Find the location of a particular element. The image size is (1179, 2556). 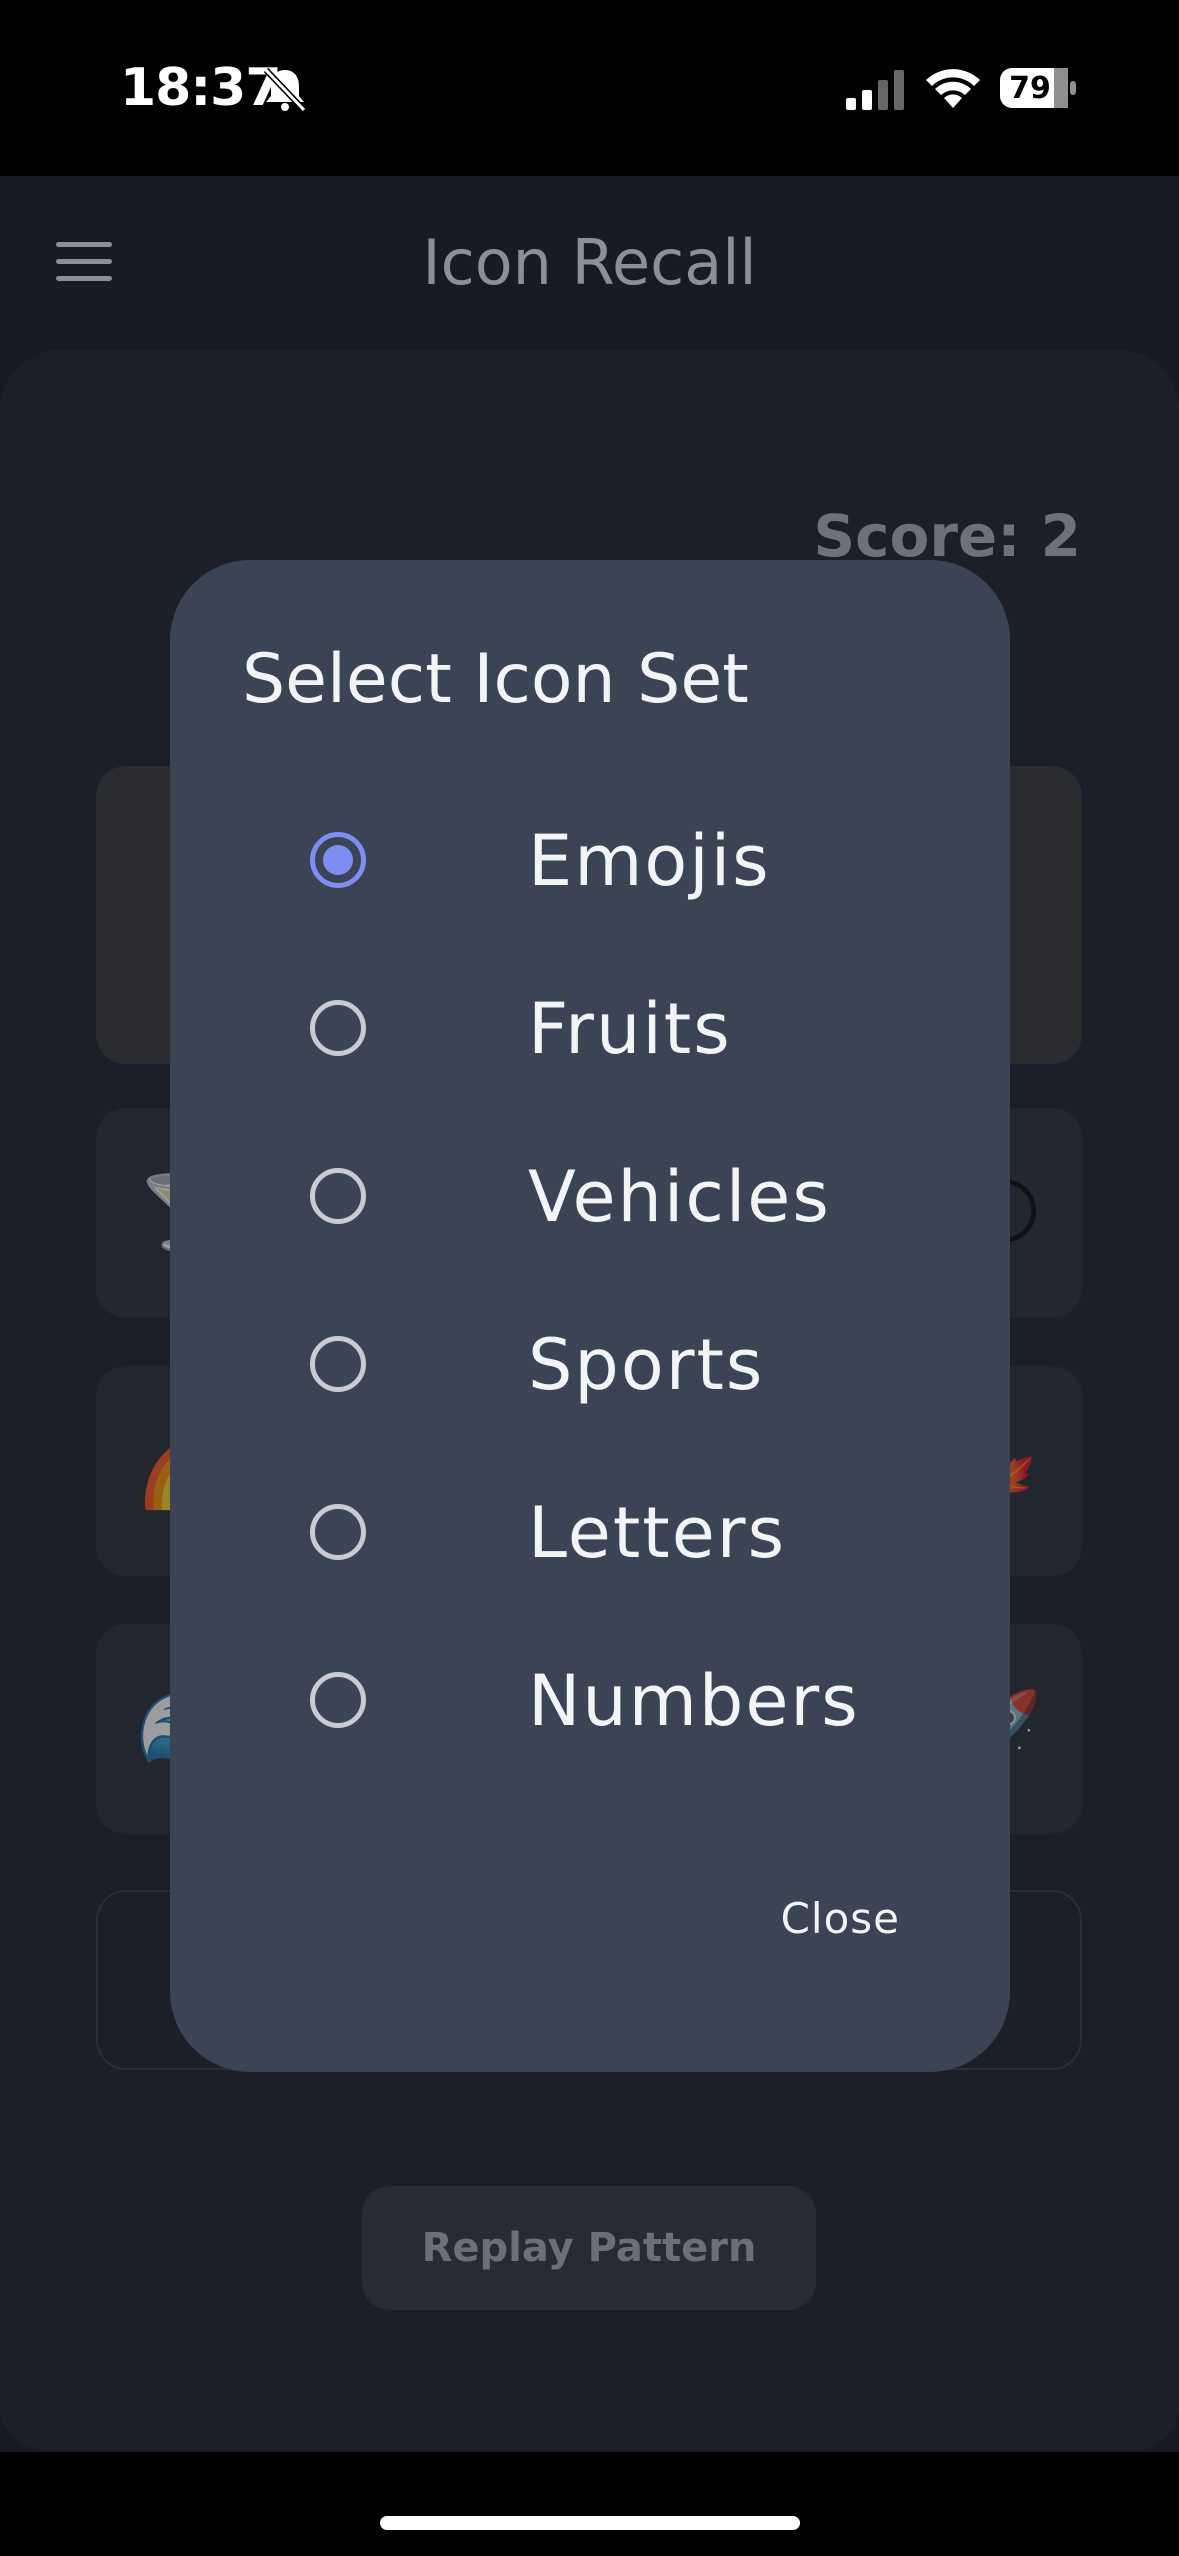

bell-off-icon is located at coordinates (285, 89).